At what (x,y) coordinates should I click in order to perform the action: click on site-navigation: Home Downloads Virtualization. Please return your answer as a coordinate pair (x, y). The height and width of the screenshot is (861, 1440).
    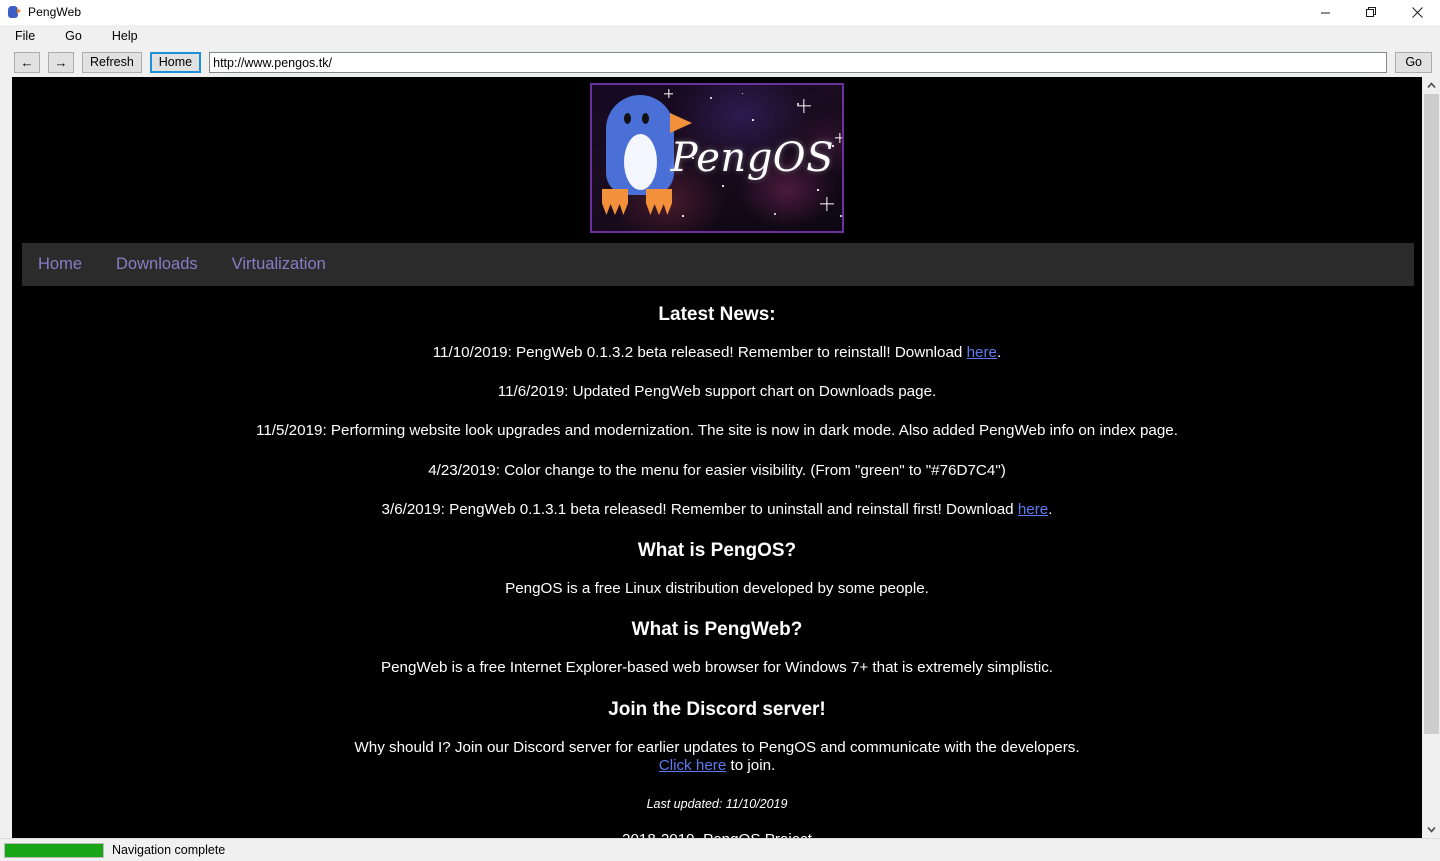
    Looking at the image, I should click on (718, 264).